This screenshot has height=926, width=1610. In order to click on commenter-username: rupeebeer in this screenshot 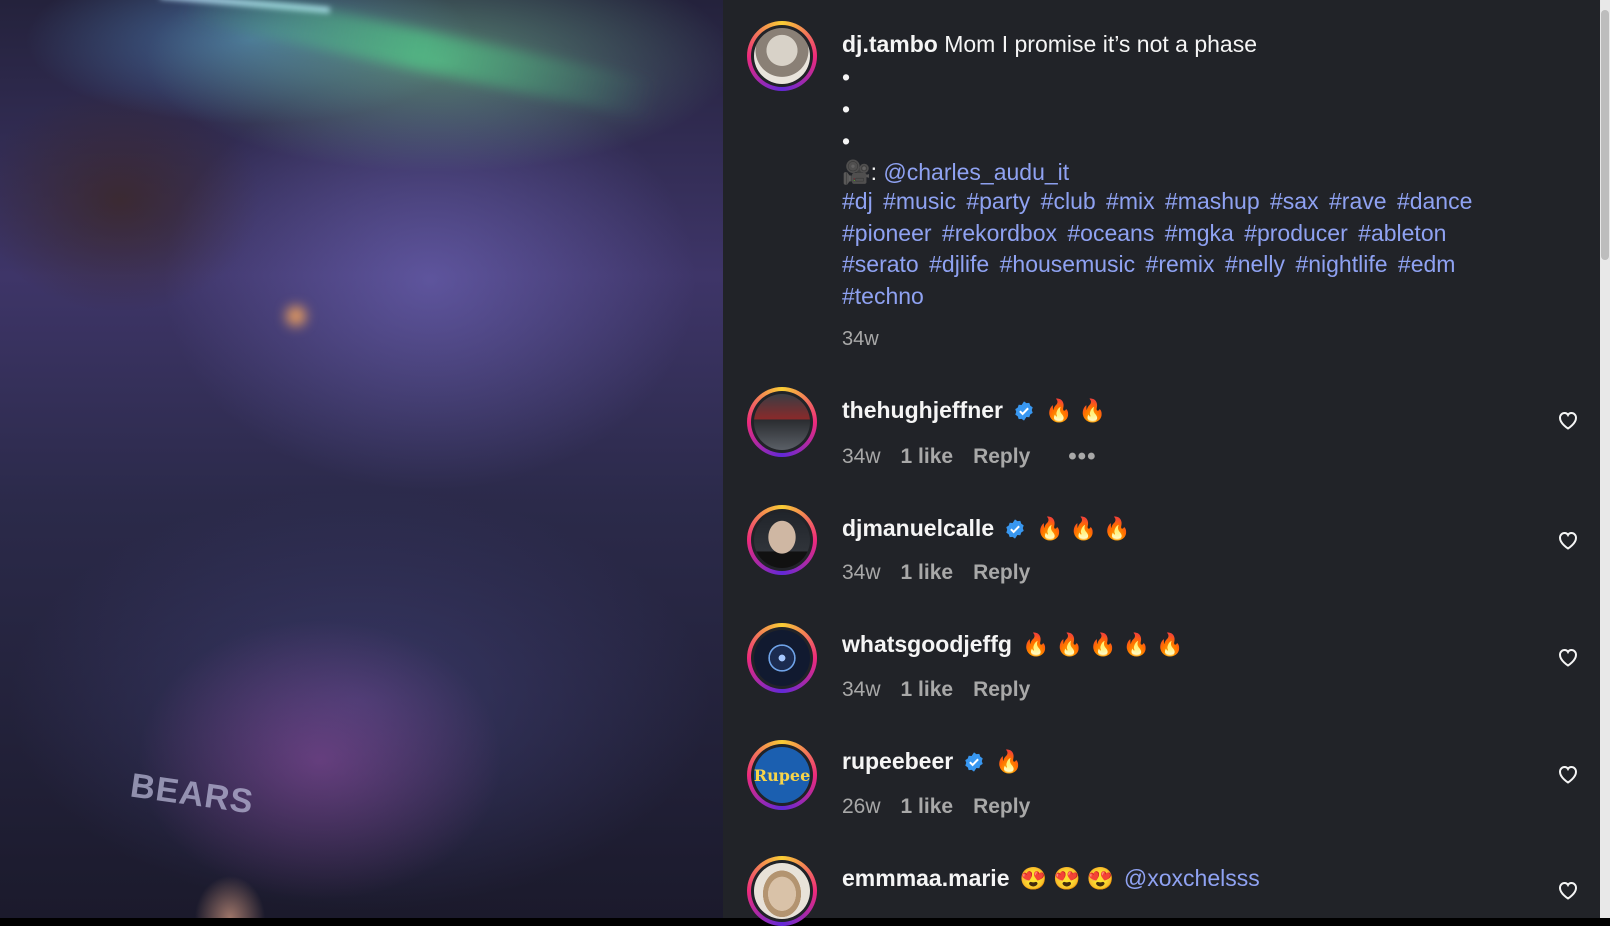, I will do `click(897, 761)`.